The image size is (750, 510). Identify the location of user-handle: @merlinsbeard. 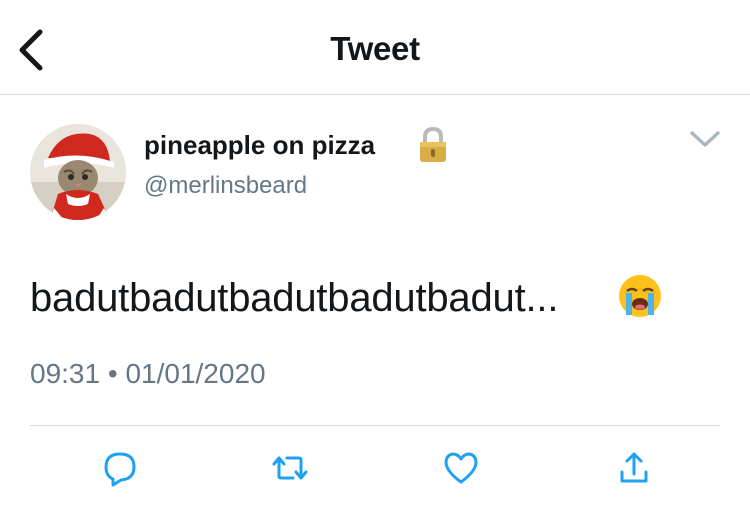
(225, 186).